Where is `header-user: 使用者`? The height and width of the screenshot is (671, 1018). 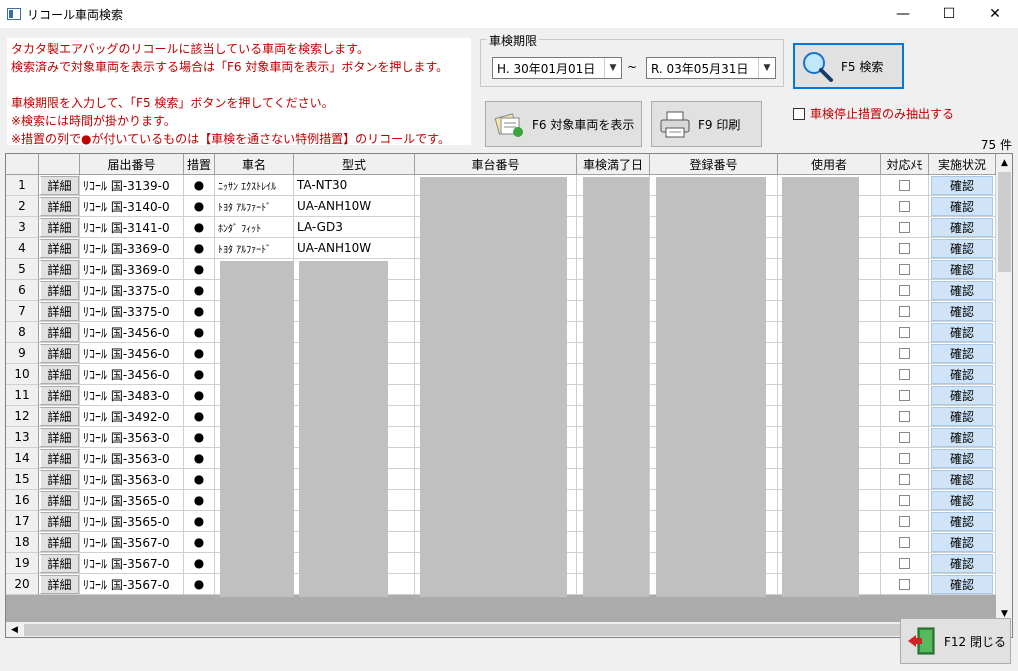
header-user: 使用者 is located at coordinates (829, 164).